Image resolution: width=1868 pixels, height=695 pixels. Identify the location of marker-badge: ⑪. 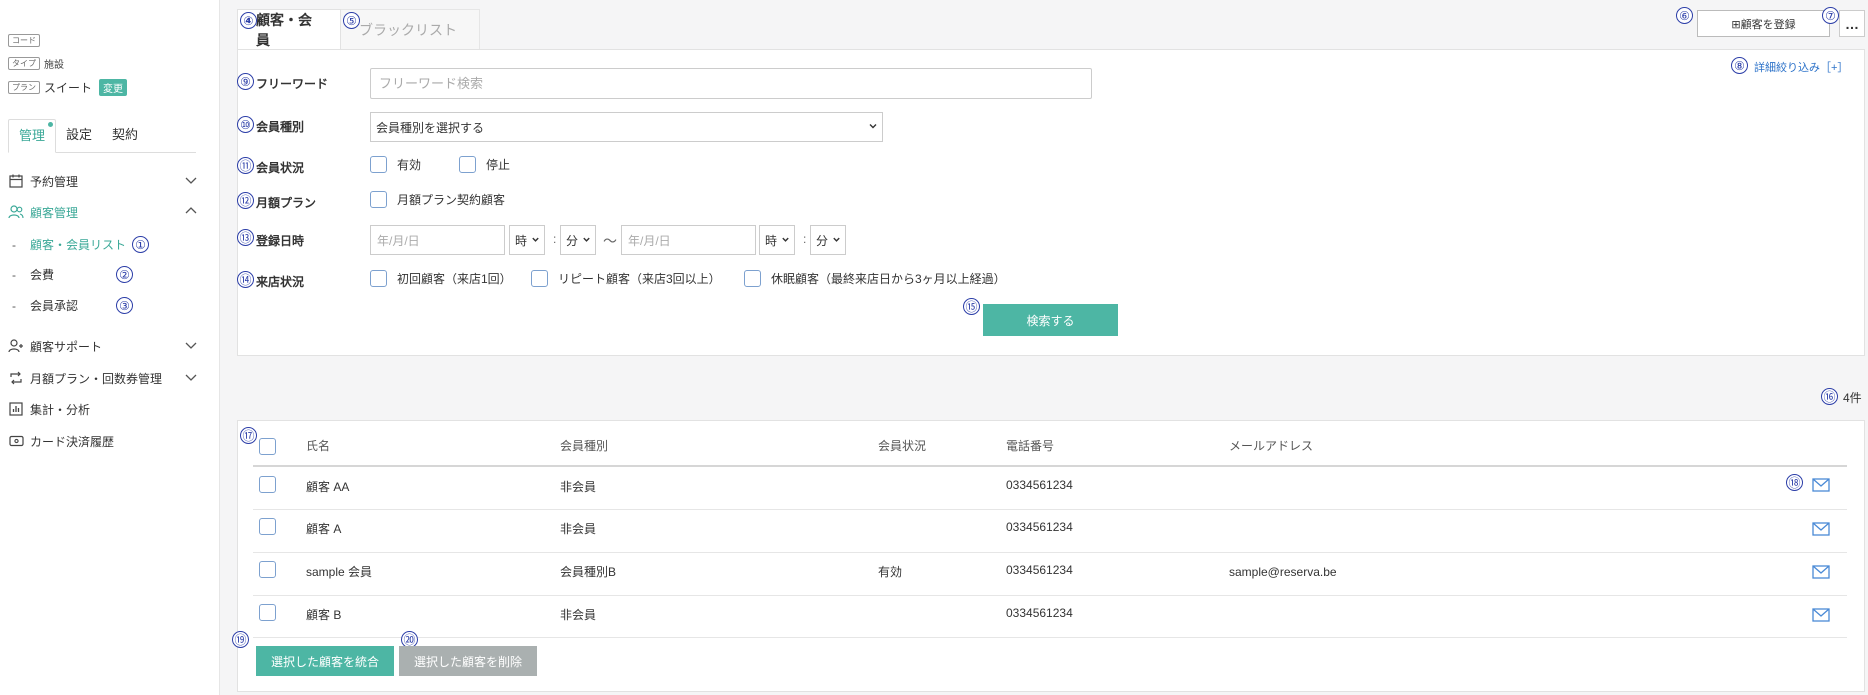
(245, 165).